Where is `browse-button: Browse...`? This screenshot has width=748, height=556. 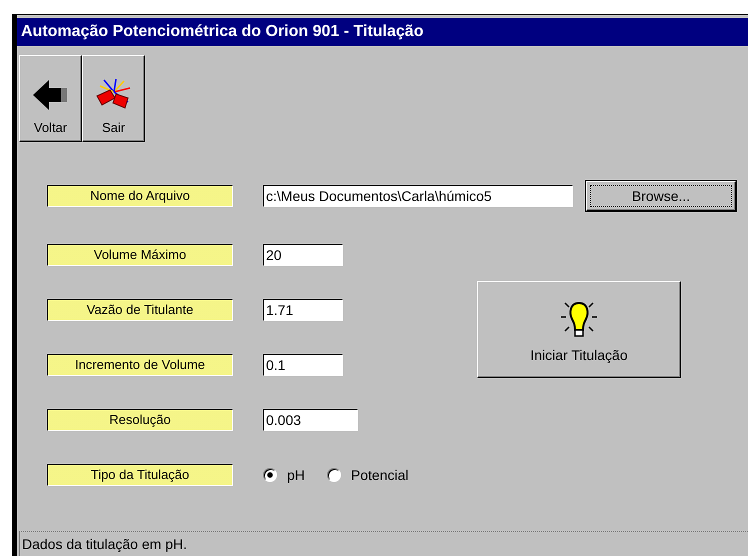 browse-button: Browse... is located at coordinates (661, 196).